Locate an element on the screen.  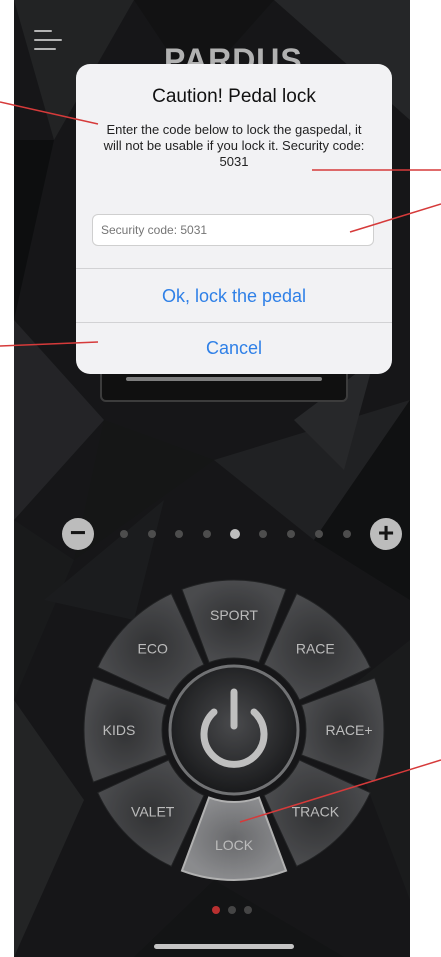
divider is located at coordinates (234, 268).